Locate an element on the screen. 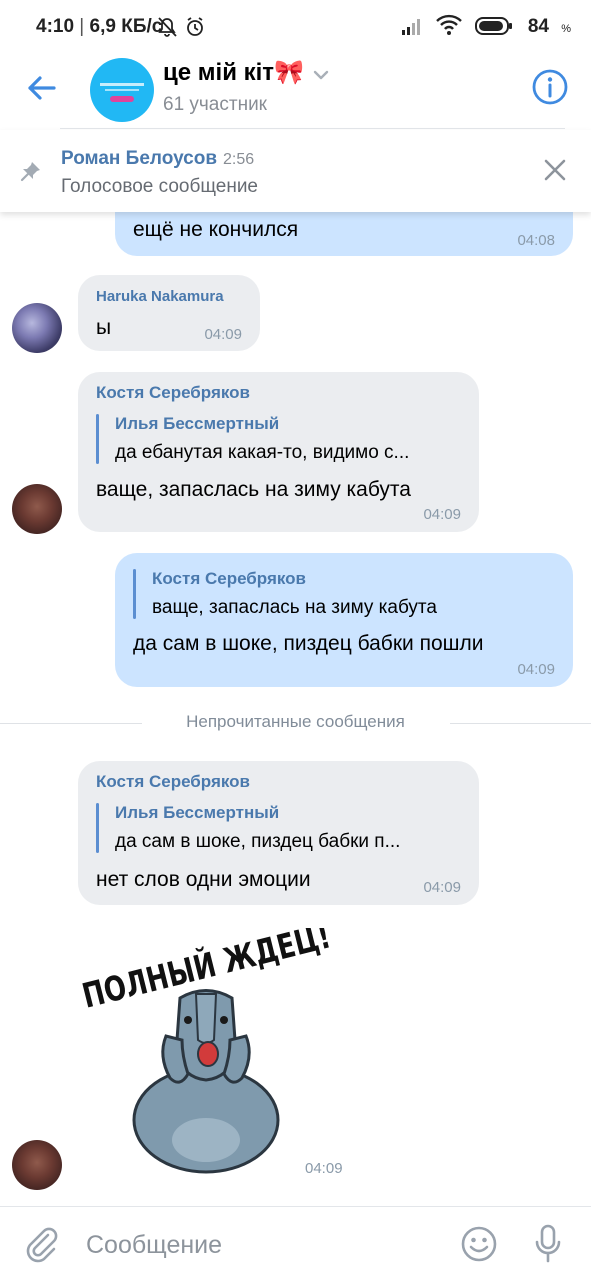  pinned-time: 2:56 is located at coordinates (239, 159).